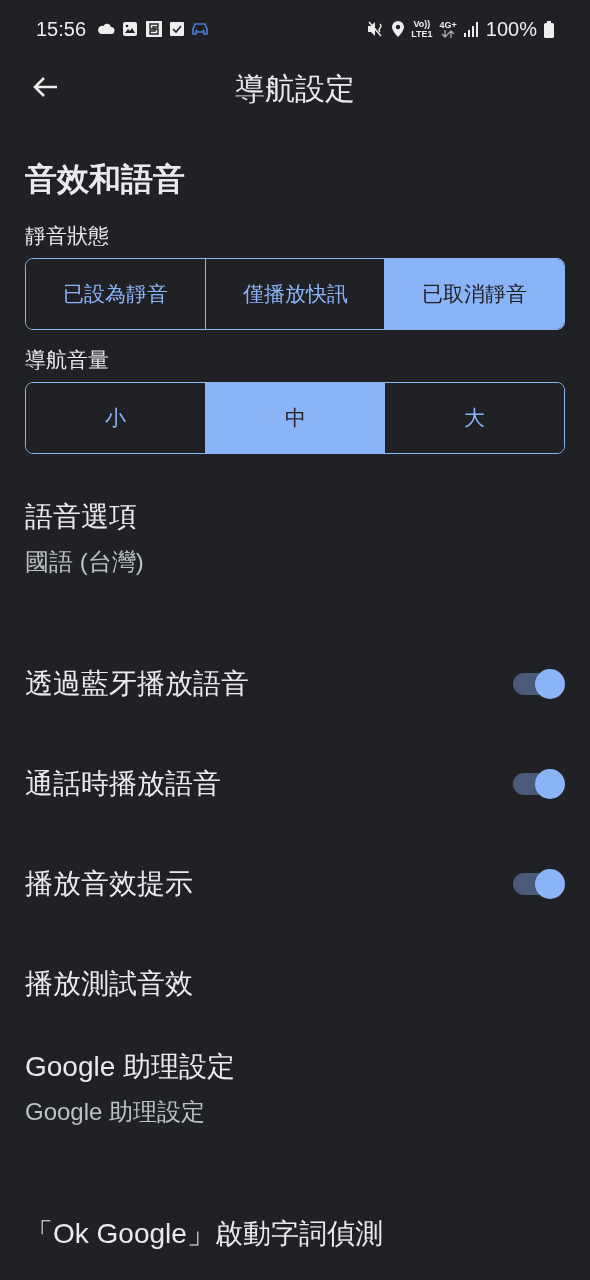  Describe the element at coordinates (474, 418) in the screenshot. I see `segment-option: 大` at that location.